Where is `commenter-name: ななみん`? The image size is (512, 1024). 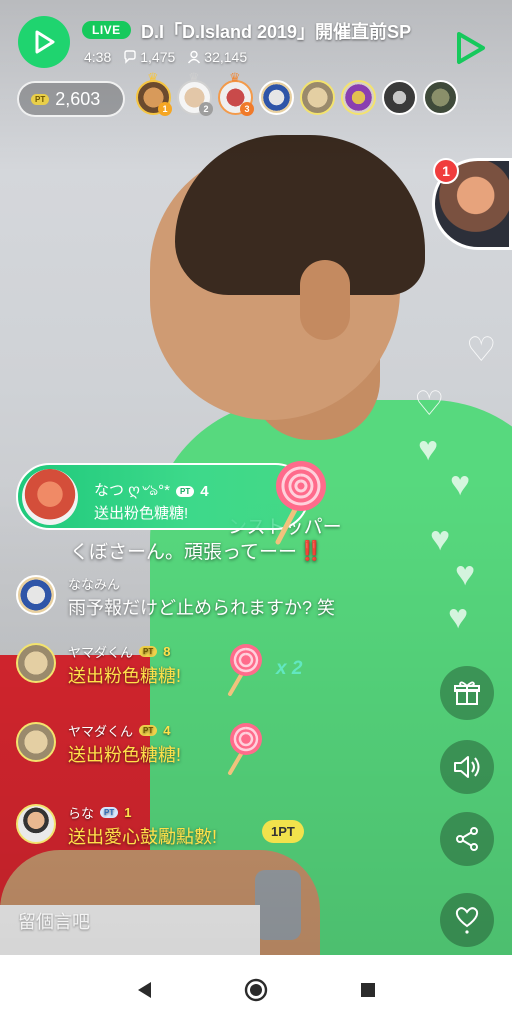 commenter-name: ななみん is located at coordinates (94, 583).